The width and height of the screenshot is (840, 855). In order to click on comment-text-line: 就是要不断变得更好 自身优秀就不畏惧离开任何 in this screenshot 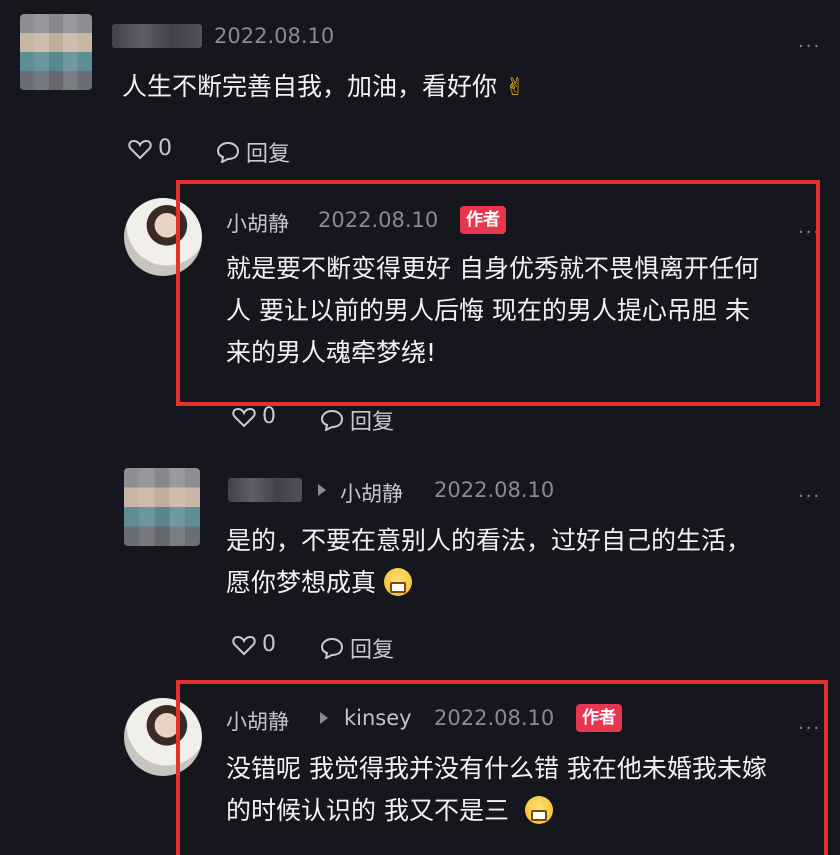, I will do `click(492, 268)`.